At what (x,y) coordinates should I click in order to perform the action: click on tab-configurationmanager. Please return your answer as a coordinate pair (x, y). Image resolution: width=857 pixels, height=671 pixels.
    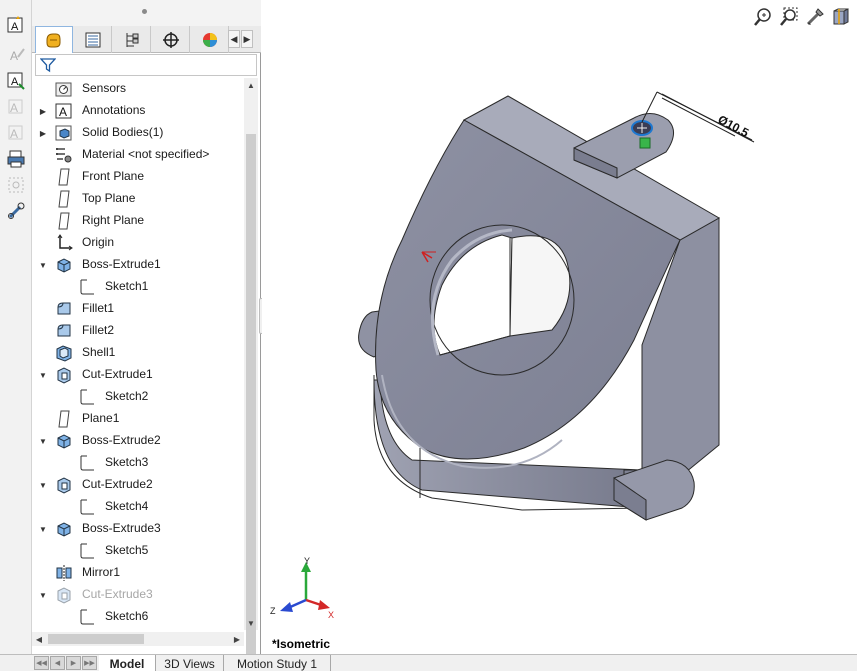
    Looking at the image, I should click on (132, 39).